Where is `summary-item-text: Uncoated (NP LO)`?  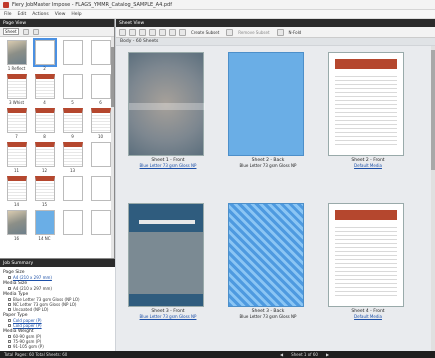
summary-item-text: Uncoated (NP LO) is located at coordinates (31, 309).